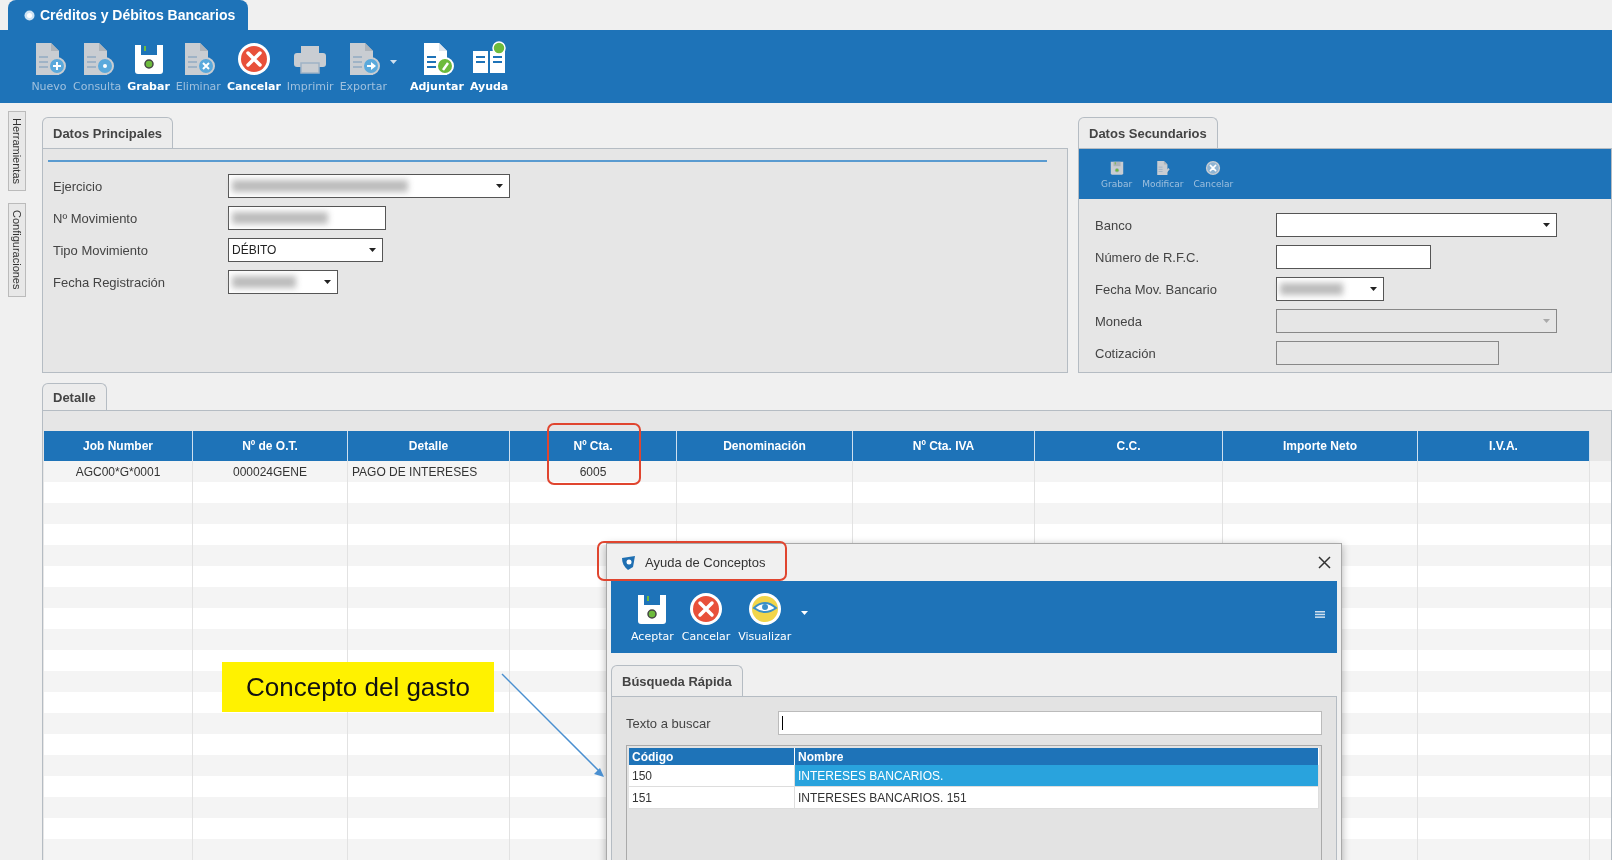 This screenshot has width=1612, height=860. Describe the element at coordinates (764, 609) in the screenshot. I see `eye-icon` at that location.